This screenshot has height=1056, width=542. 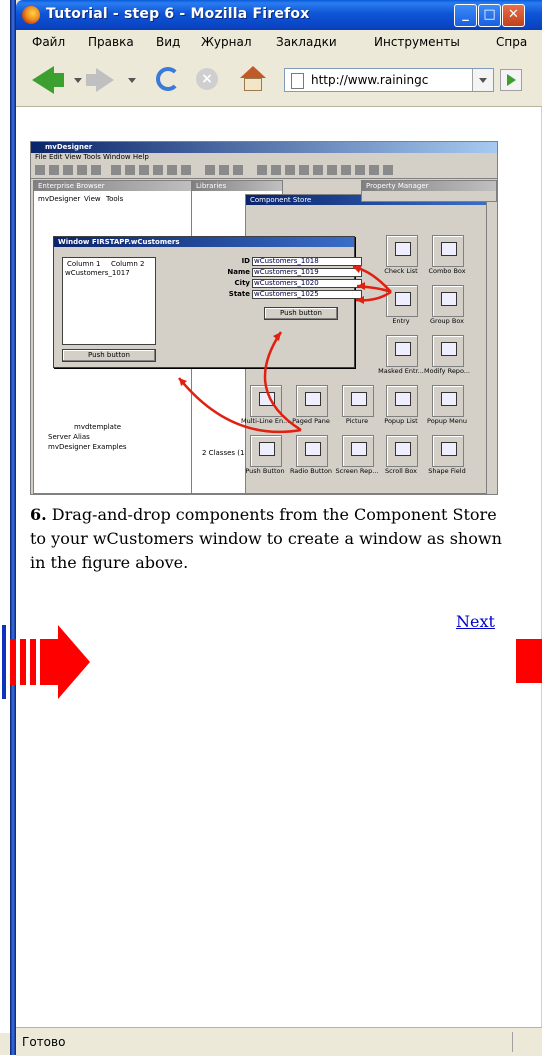 I want to click on red-arrow-icon, so click(x=46, y=662).